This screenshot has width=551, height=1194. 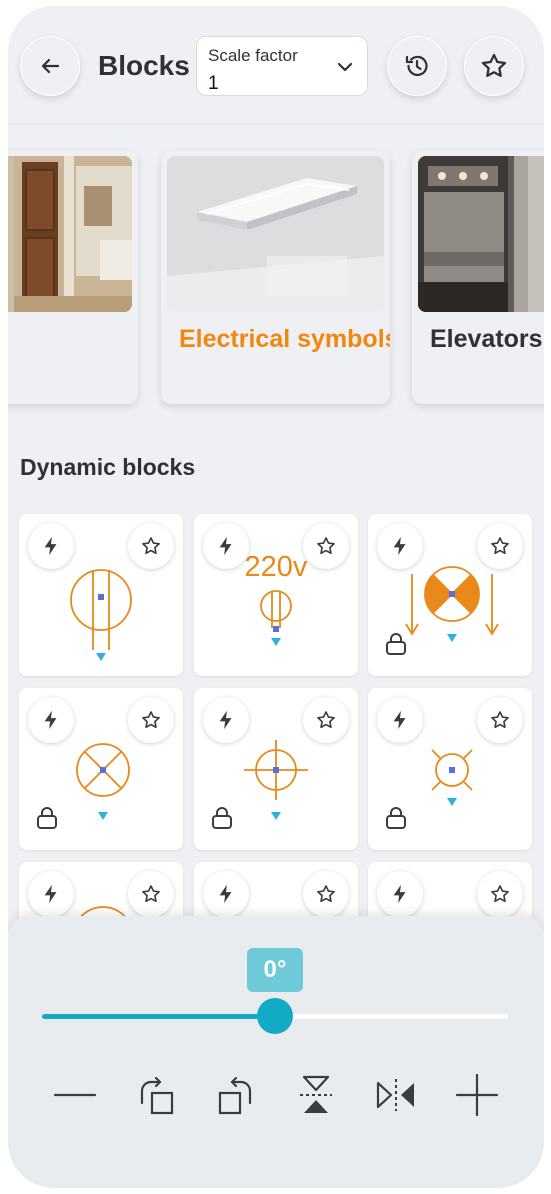 I want to click on add-button, so click(x=477, y=1095).